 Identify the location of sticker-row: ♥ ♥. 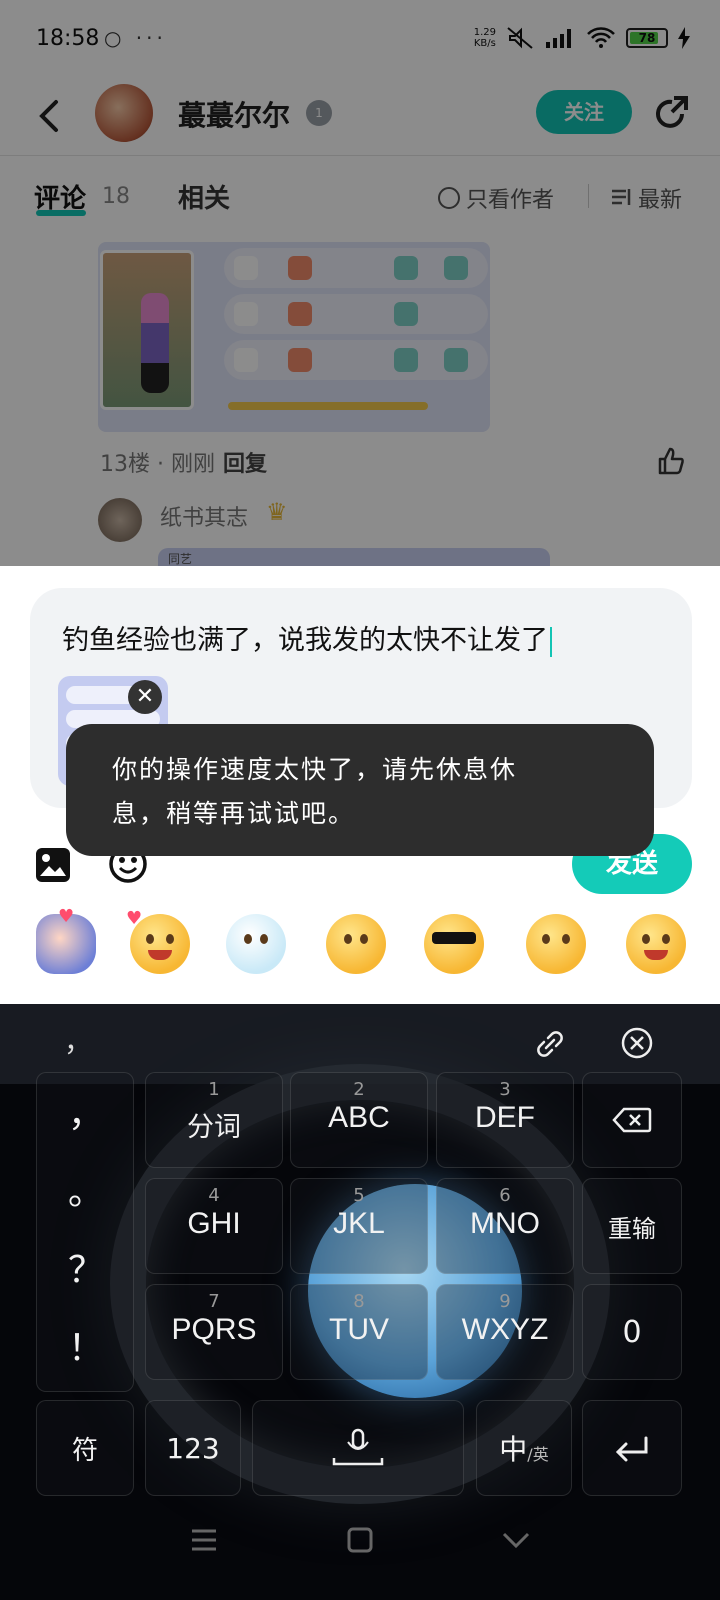
(360, 950).